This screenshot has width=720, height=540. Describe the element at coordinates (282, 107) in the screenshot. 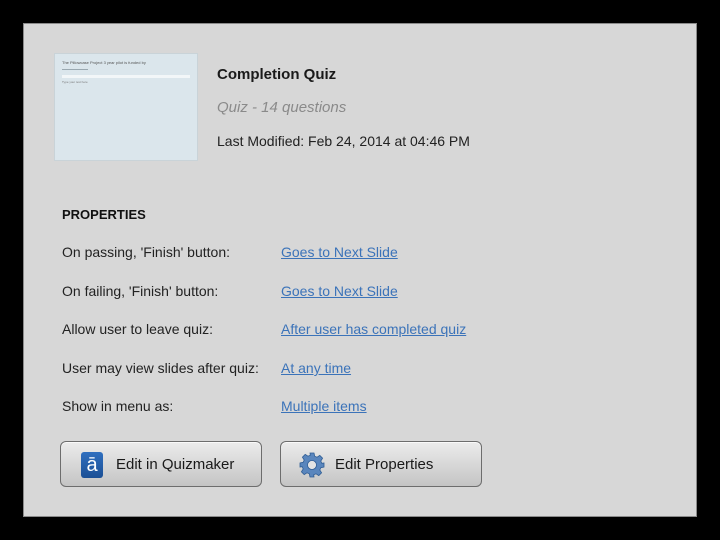

I see `quiz-subtitle: Quiz - 14 questions` at that location.